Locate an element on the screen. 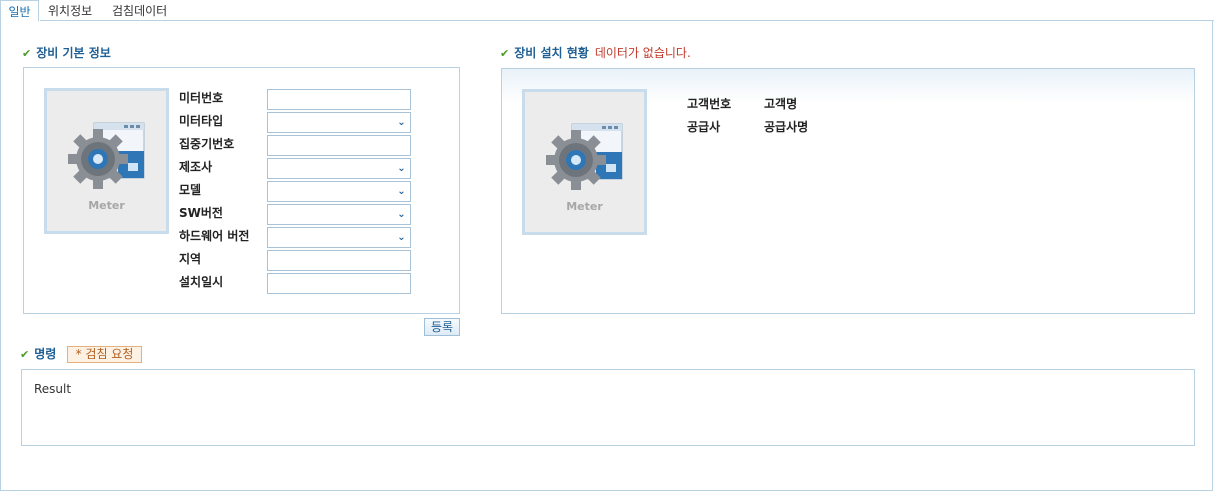 This screenshot has width=1214, height=492. manufacturer-select: ⌄ is located at coordinates (339, 168).